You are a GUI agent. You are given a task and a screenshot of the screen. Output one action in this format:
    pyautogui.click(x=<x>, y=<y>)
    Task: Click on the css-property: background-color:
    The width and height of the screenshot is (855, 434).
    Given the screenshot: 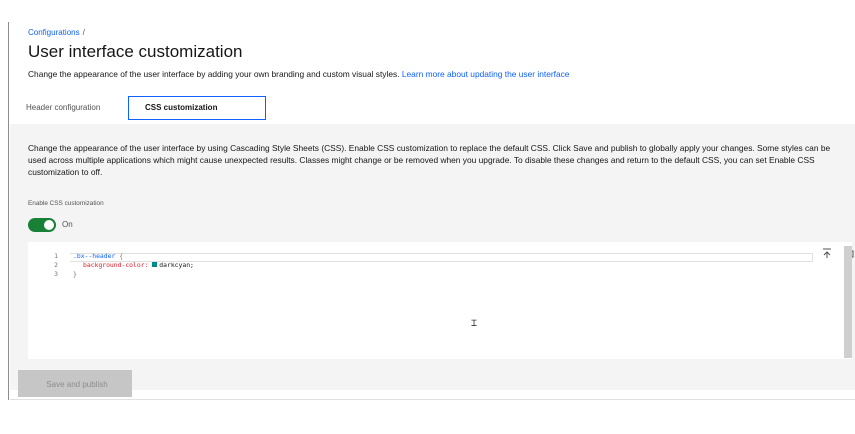 What is the action you would take?
    pyautogui.click(x=116, y=264)
    